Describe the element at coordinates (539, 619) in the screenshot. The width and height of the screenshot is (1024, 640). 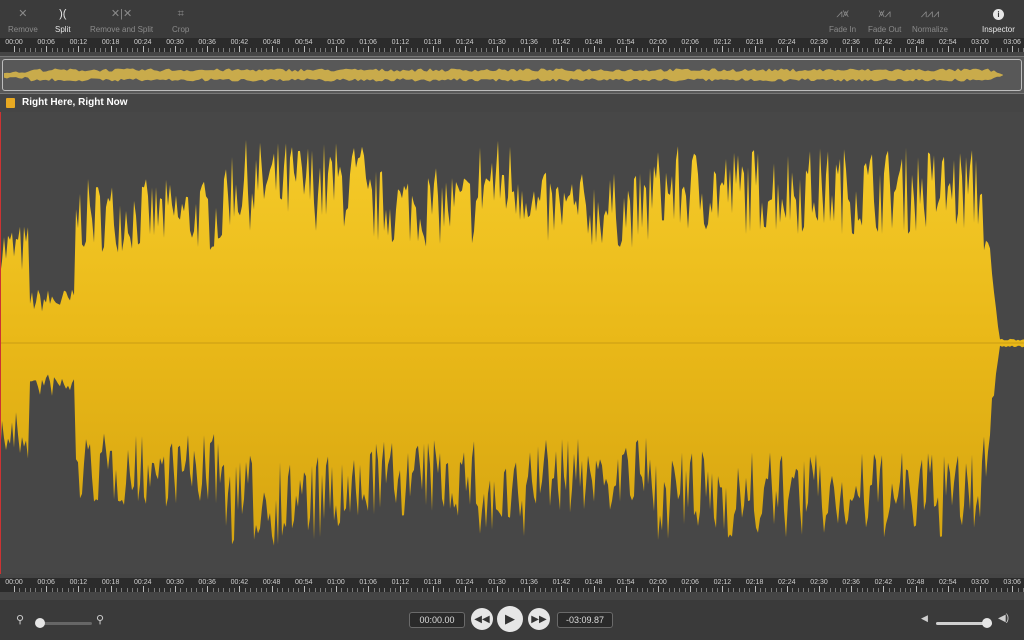
I see `fast-forward-button: ▶▶` at that location.